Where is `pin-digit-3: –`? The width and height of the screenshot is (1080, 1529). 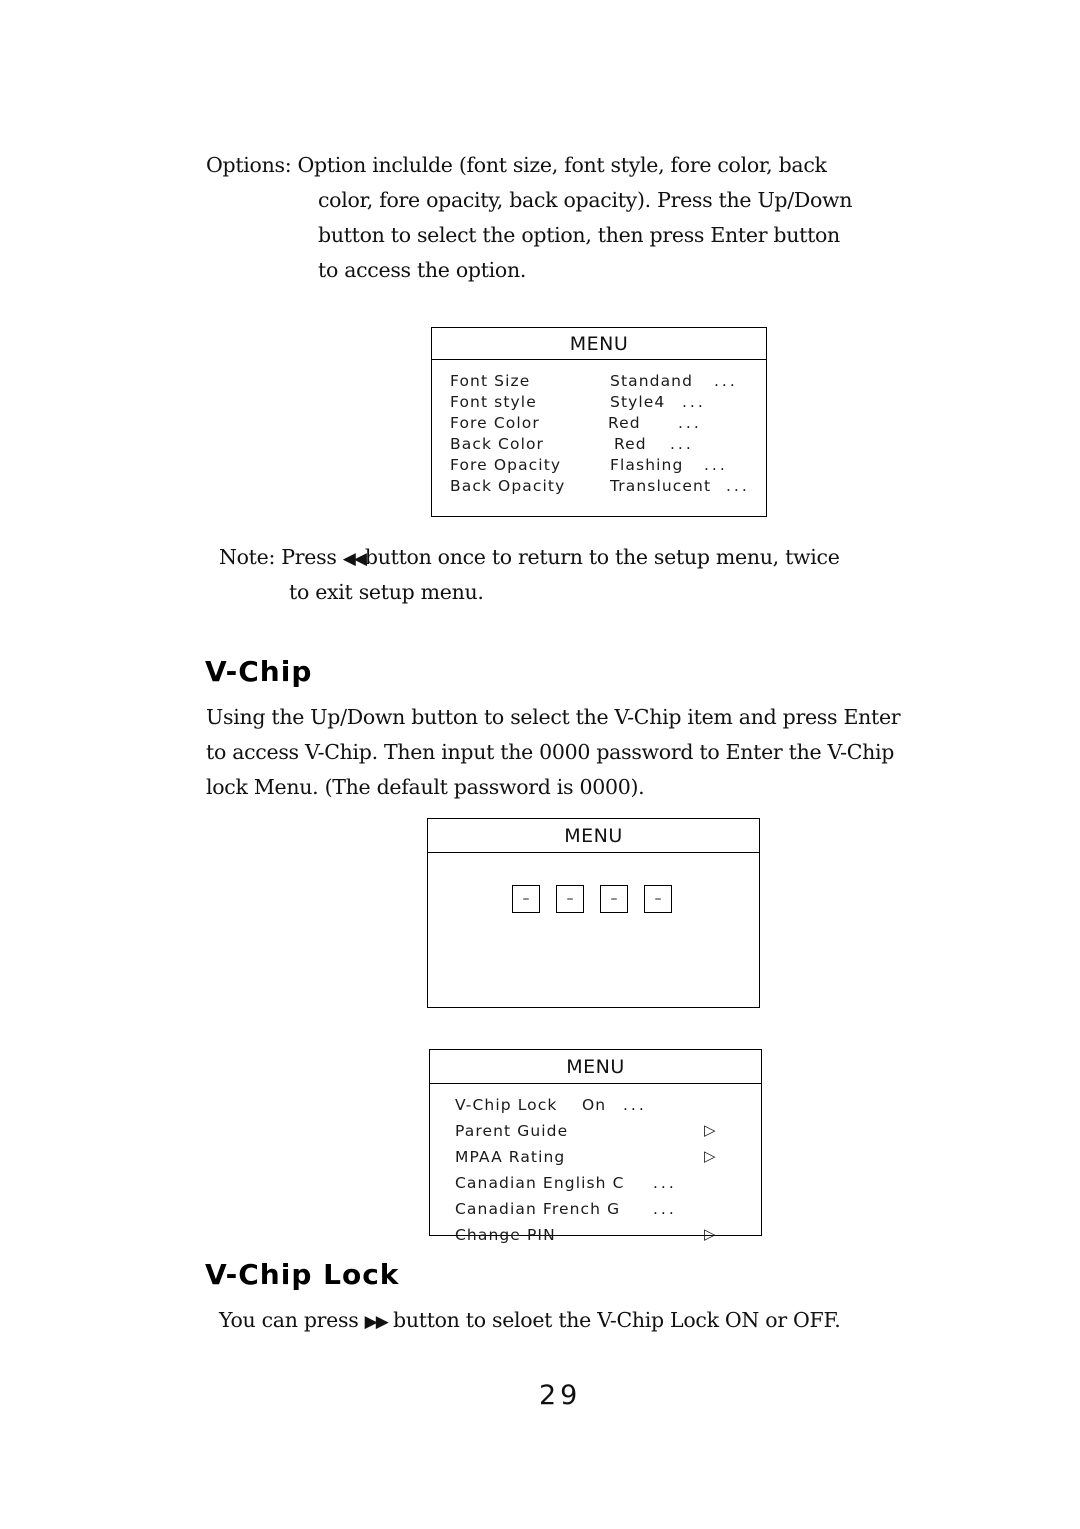 pin-digit-3: – is located at coordinates (614, 899).